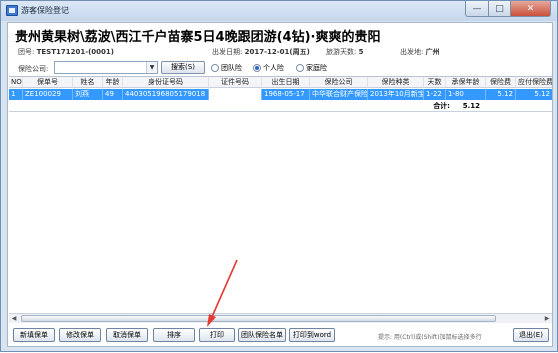 The height and width of the screenshot is (353, 558). Describe the element at coordinates (262, 335) in the screenshot. I see `team-list-button: 团队保险名单` at that location.